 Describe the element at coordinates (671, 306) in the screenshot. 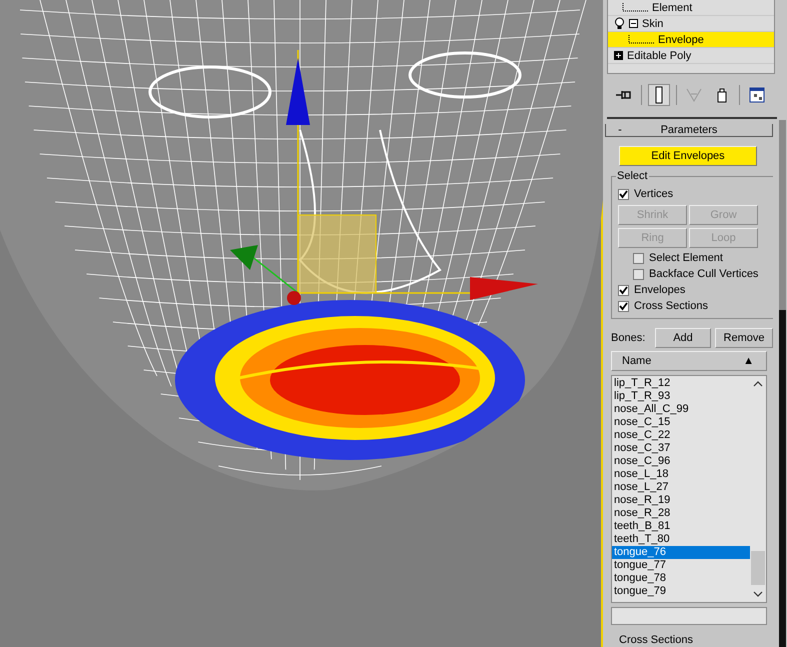

I see `checkbox-label: Cross Sections` at that location.